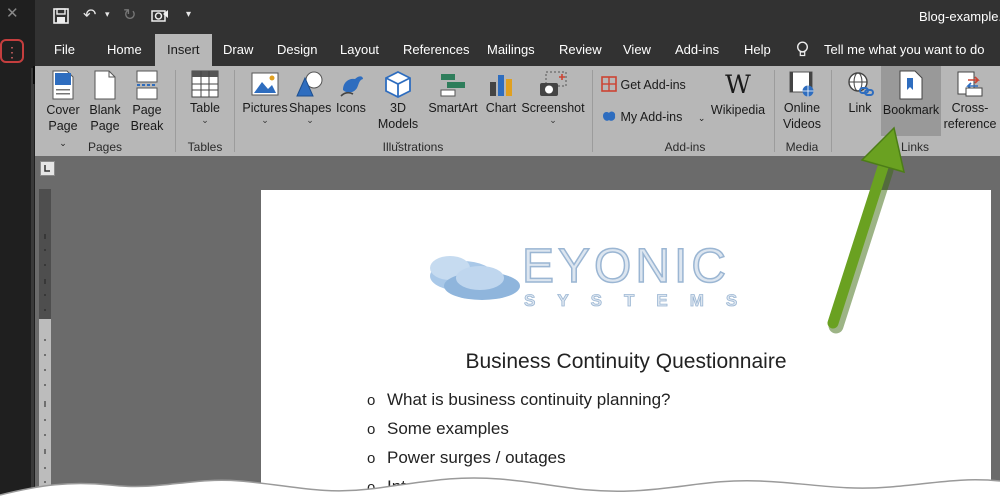  I want to click on cube-icon, so click(398, 84).